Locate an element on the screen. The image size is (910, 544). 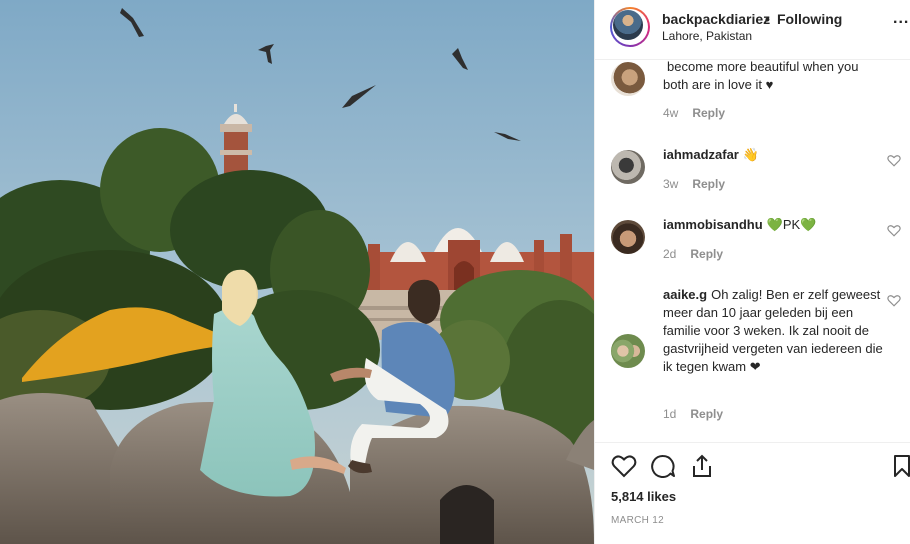
likes-count: 5,814 likes is located at coordinates (643, 496).